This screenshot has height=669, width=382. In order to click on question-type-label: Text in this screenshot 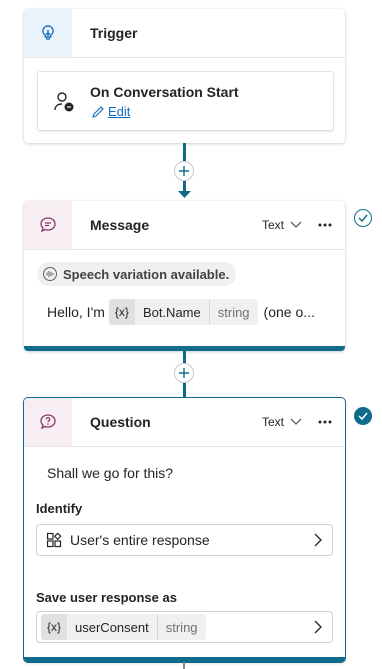, I will do `click(273, 422)`.